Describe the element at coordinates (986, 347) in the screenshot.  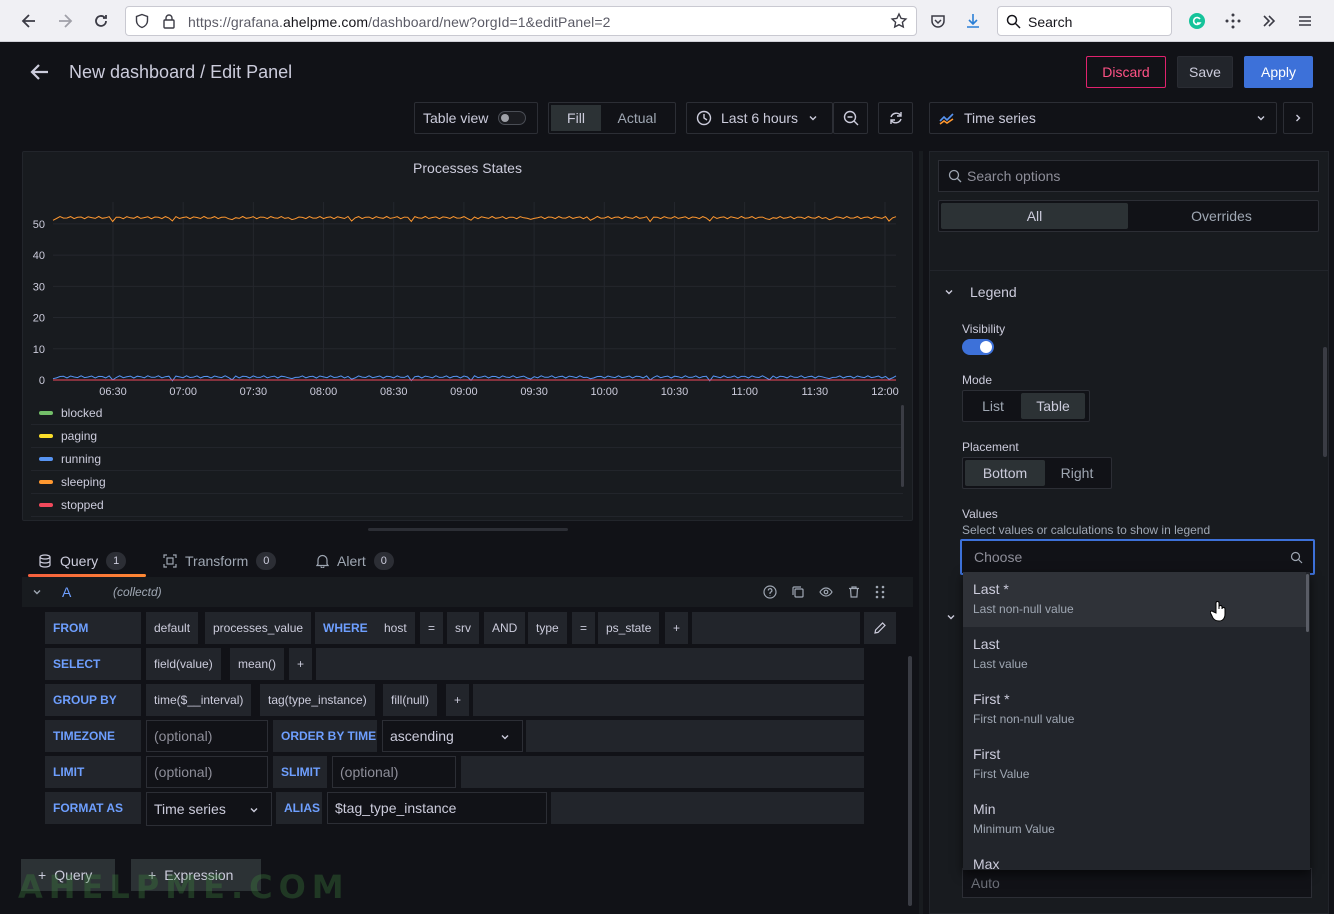
I see `visibility-toggle-knob` at that location.